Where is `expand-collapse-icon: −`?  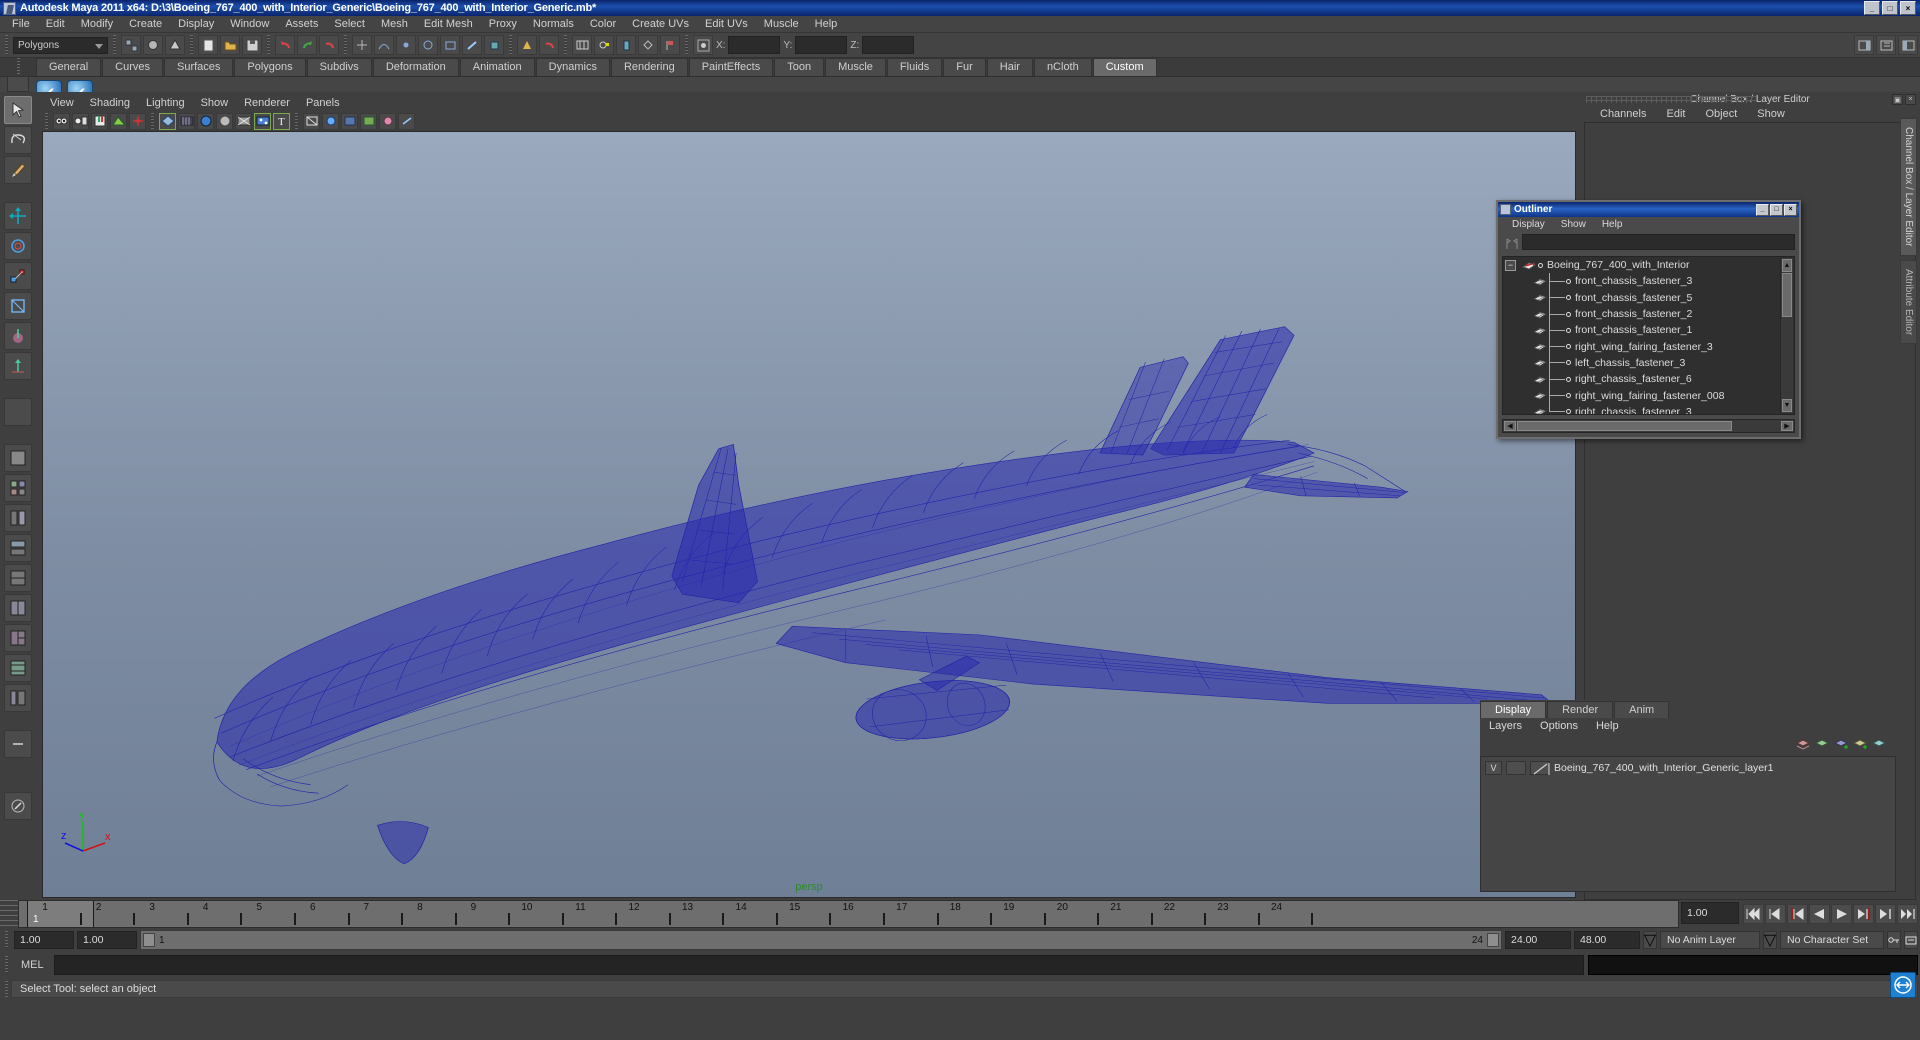
expand-collapse-icon: − is located at coordinates (1510, 265).